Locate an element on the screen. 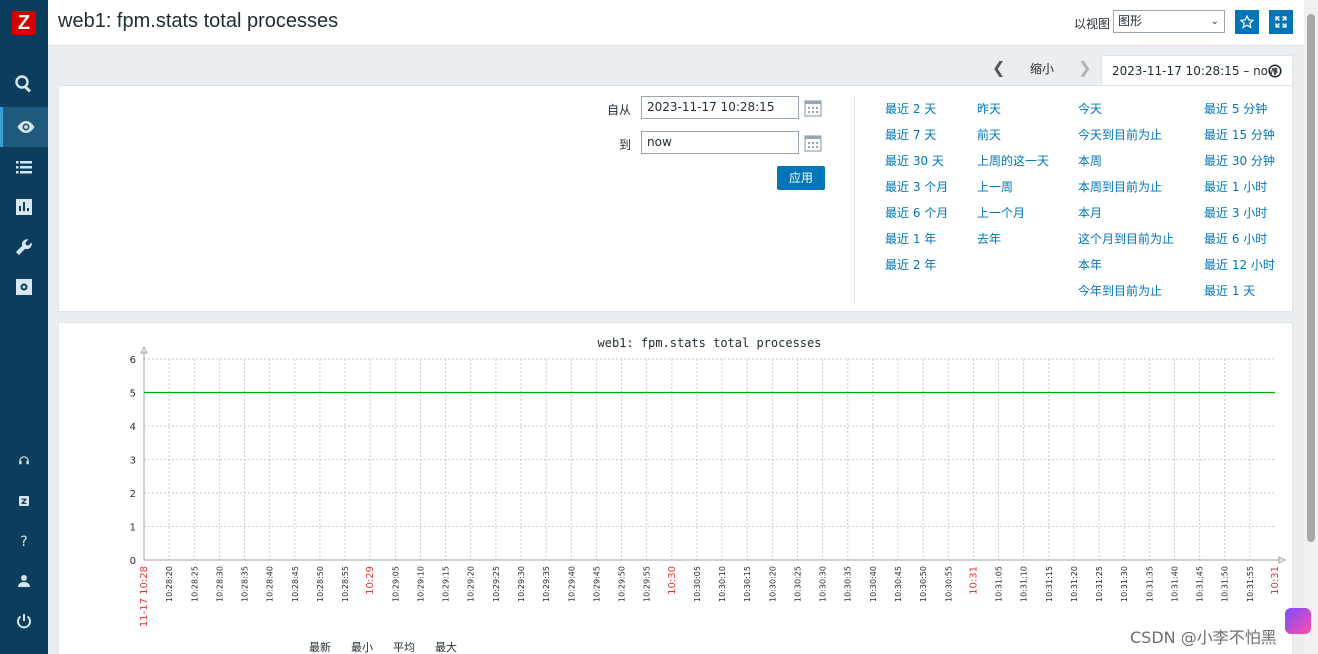 Image resolution: width=1318 pixels, height=654 pixels. time-range-text: 2023-11-17 10:28:15 – now is located at coordinates (1195, 71).